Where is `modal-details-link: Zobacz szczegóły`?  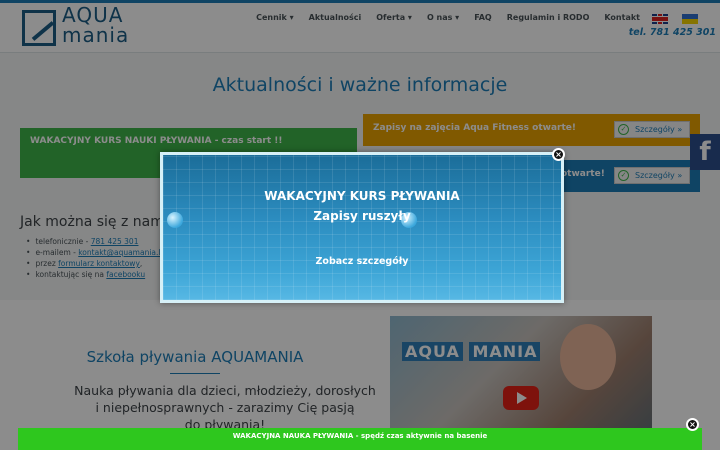 modal-details-link: Zobacz szczegóły is located at coordinates (362, 261).